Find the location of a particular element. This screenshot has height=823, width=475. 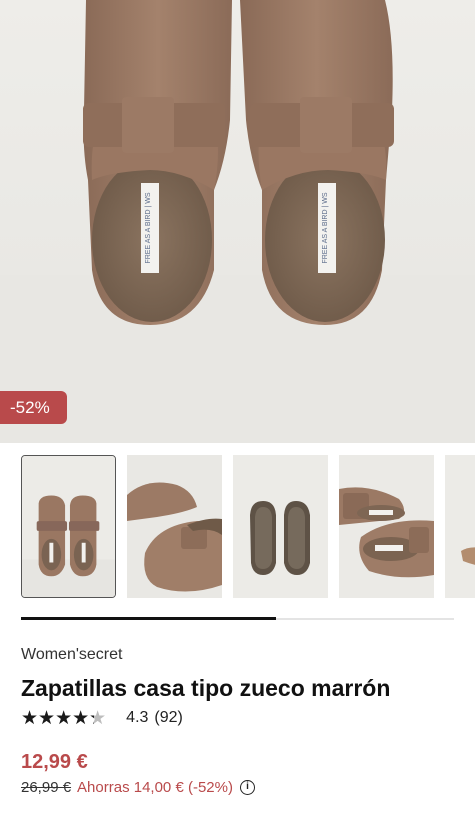

star-rating: ★★★★★ ★★★★★ is located at coordinates (64, 718).